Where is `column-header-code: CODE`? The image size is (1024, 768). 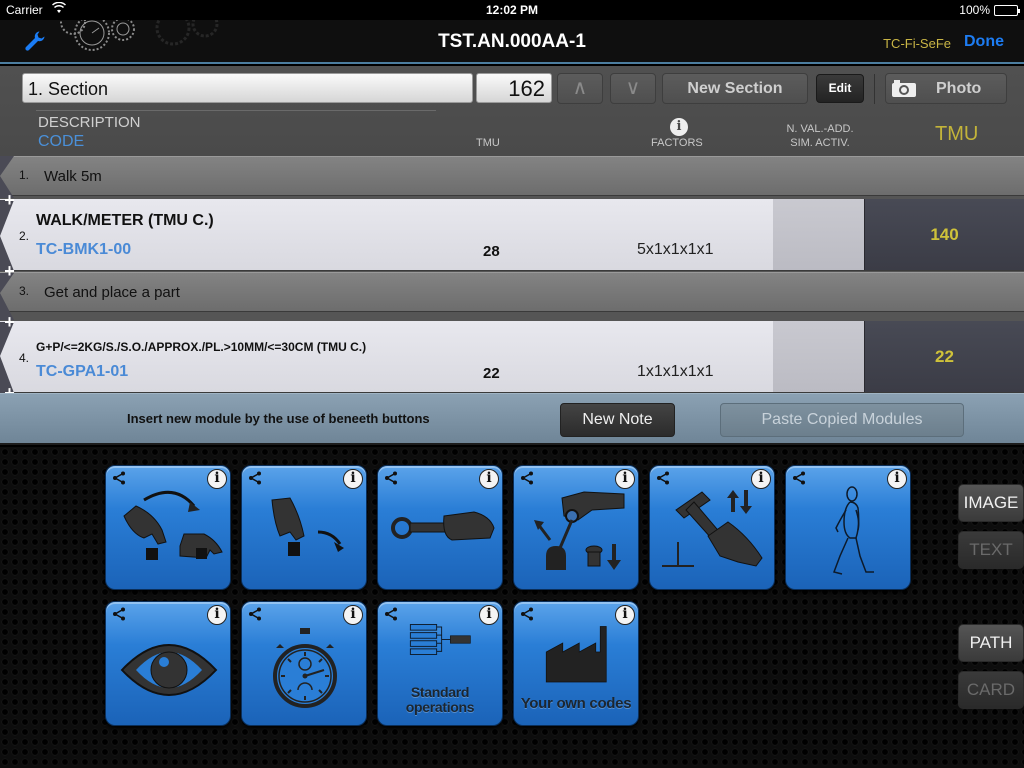 column-header-code: CODE is located at coordinates (61, 141).